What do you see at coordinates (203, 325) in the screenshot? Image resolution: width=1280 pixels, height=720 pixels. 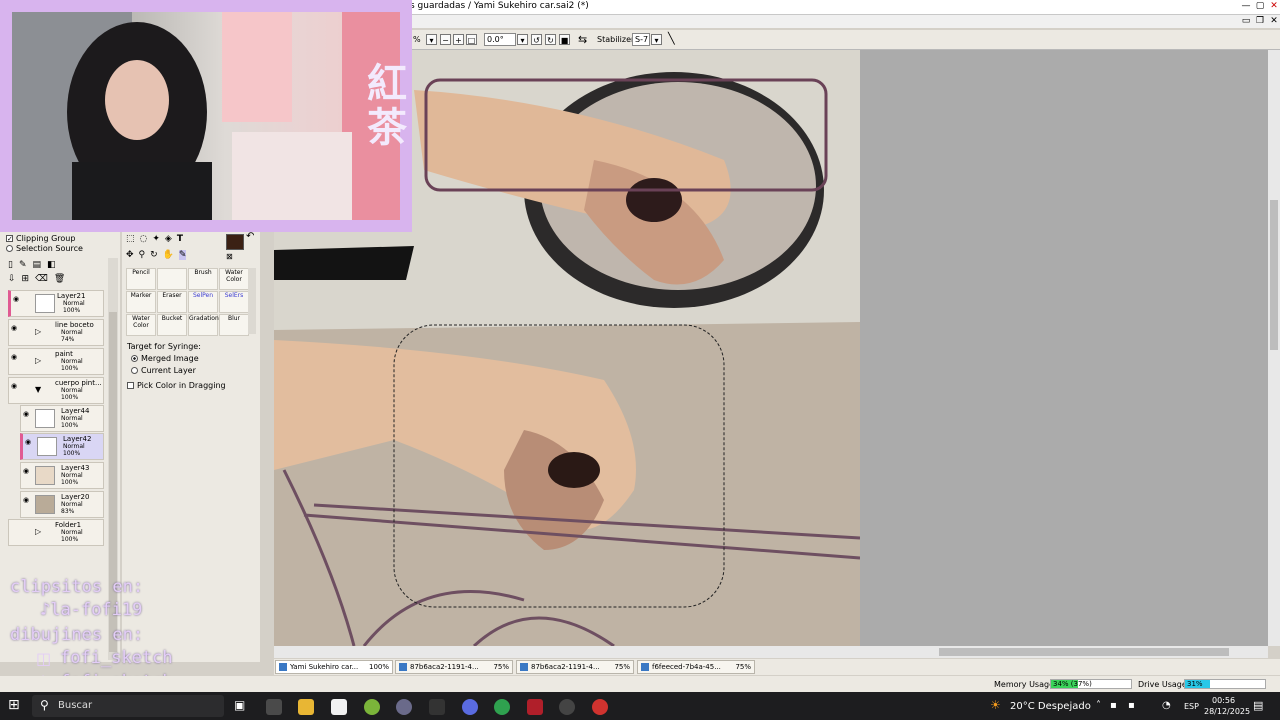 I see `brush-gradation: Gradation` at bounding box center [203, 325].